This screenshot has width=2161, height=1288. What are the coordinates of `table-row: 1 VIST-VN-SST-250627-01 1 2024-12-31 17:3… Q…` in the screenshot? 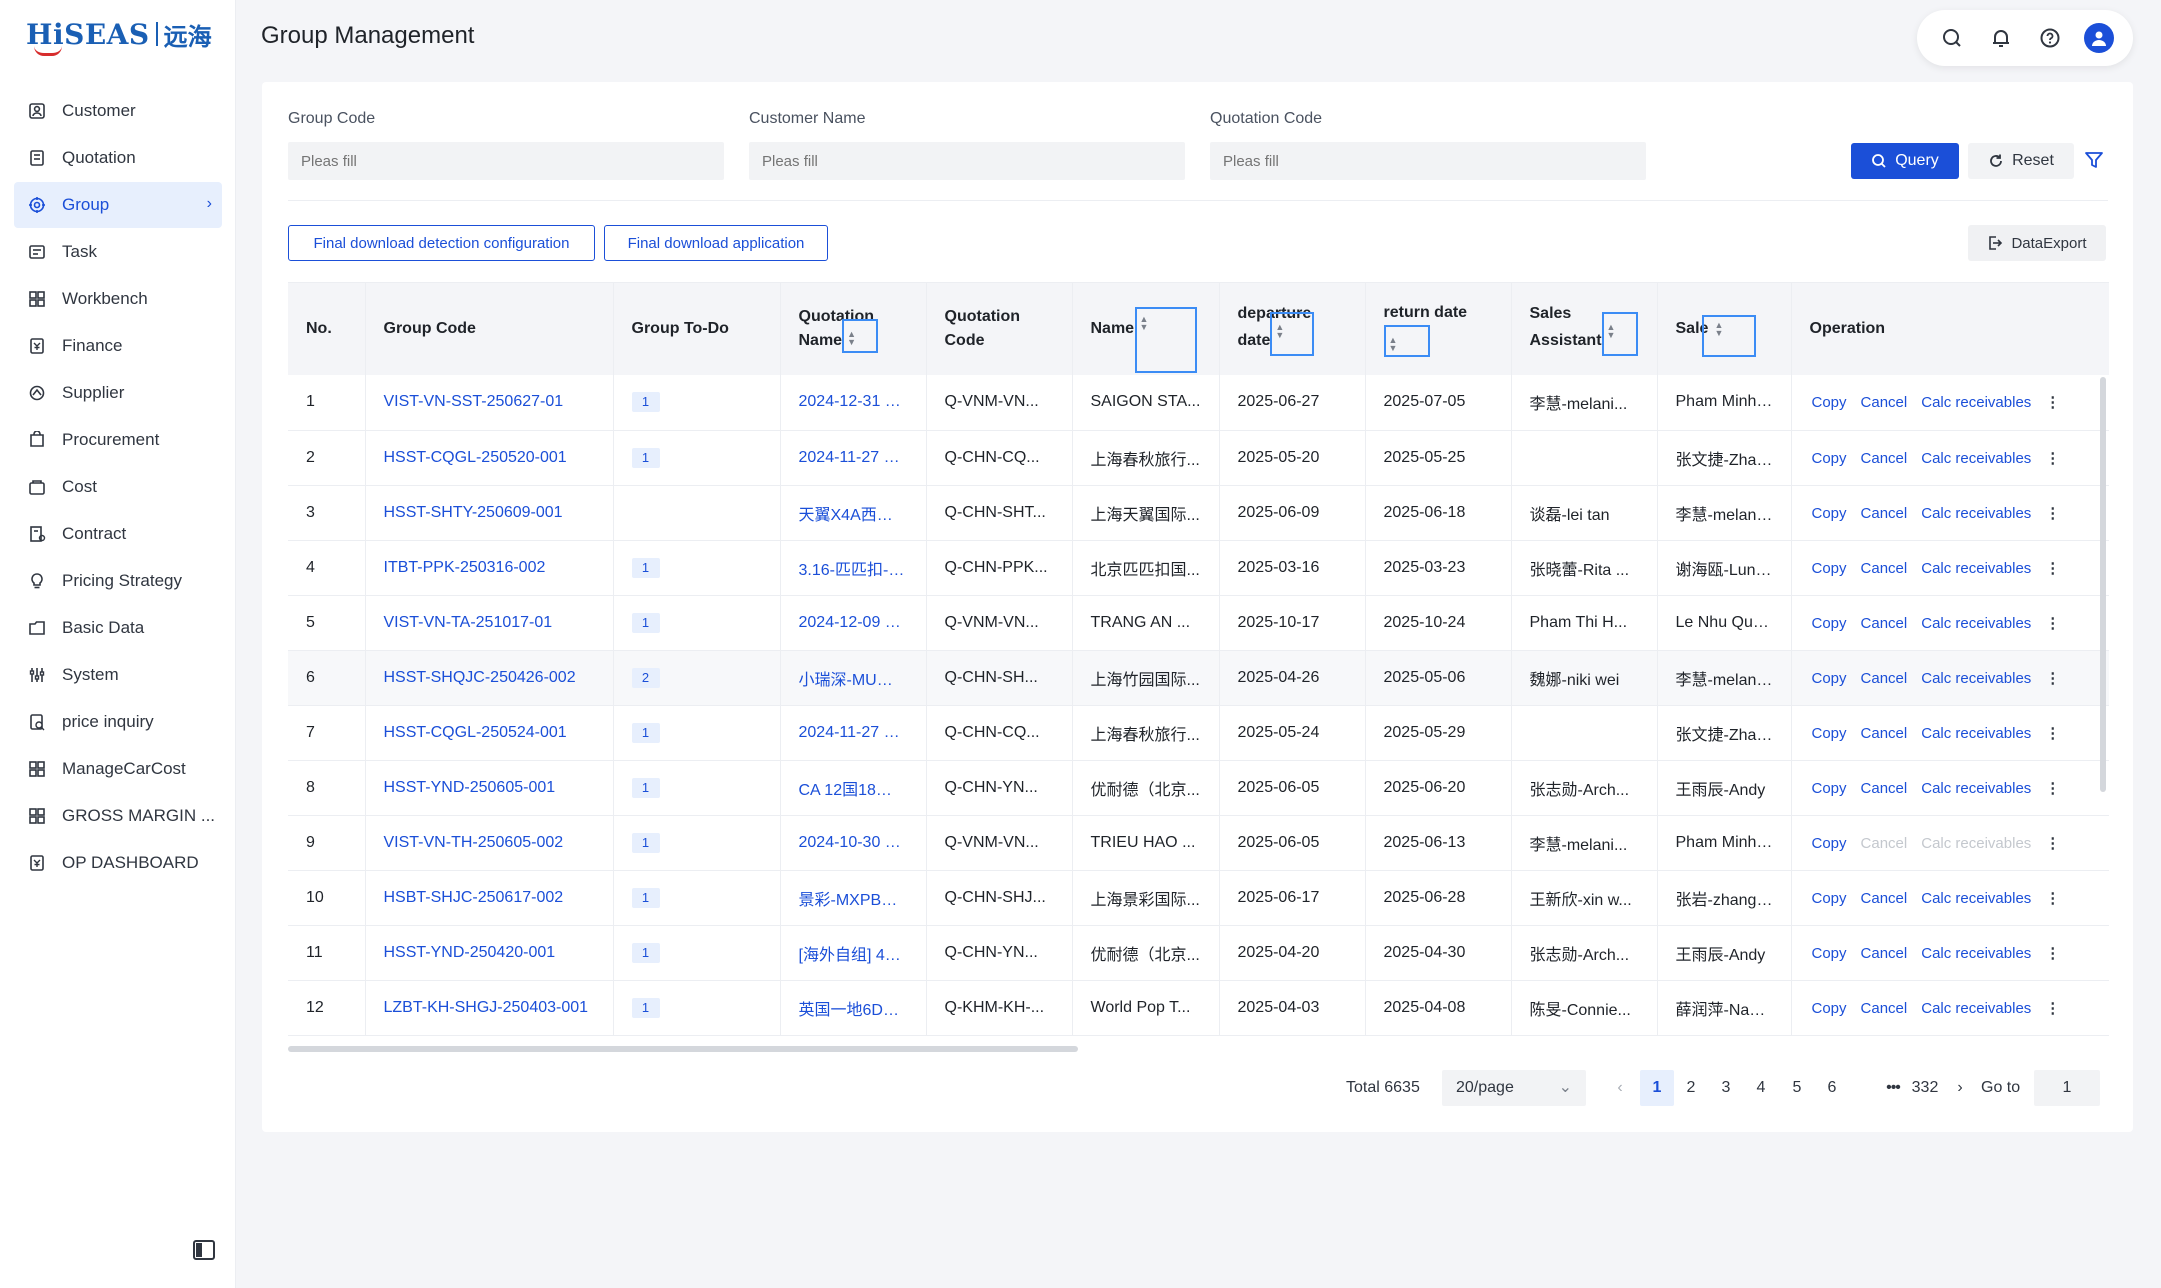 It's located at (1198, 403).